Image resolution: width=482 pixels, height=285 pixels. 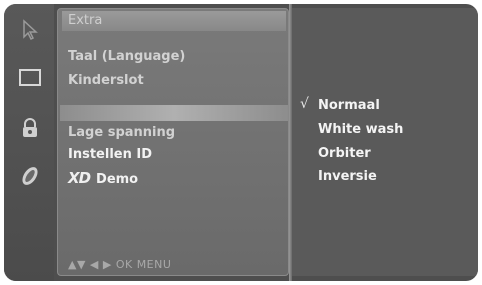 I want to click on option-icon, so click(x=30, y=176).